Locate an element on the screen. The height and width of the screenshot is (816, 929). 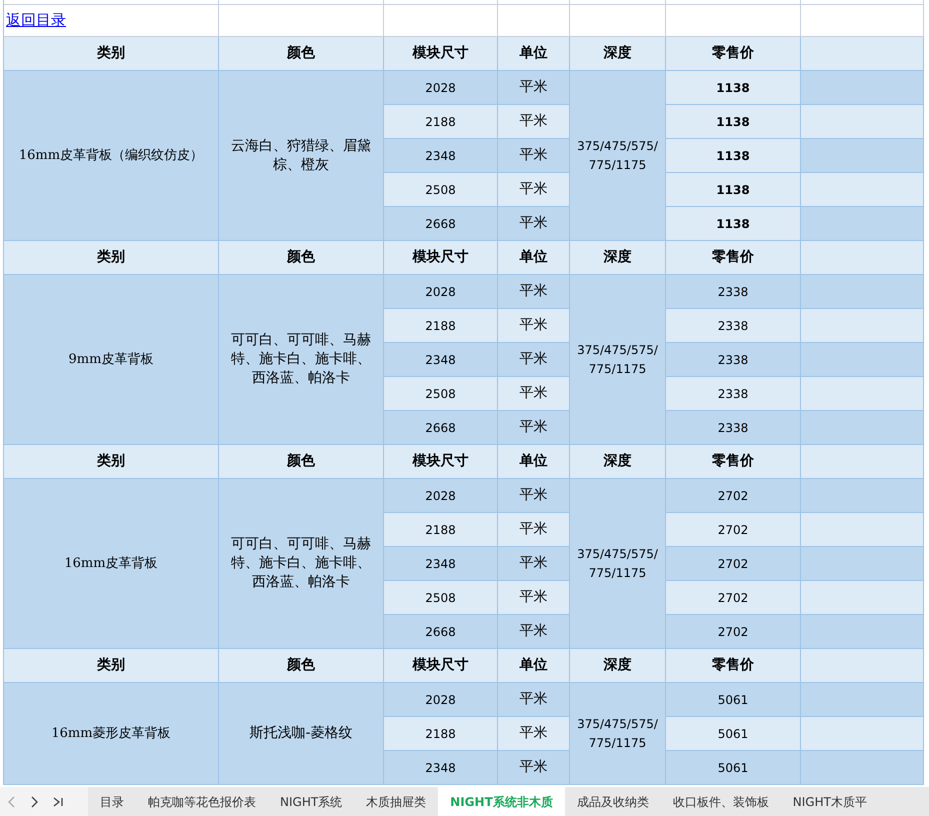
sheet-tab: 木质抽屉类 is located at coordinates (396, 801).